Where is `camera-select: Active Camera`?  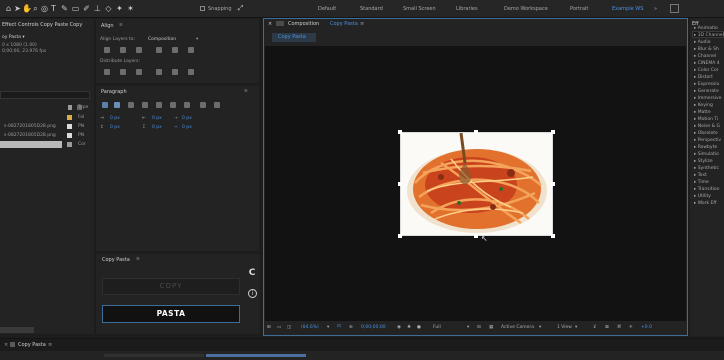
camera-select: Active Camera is located at coordinates (517, 327).